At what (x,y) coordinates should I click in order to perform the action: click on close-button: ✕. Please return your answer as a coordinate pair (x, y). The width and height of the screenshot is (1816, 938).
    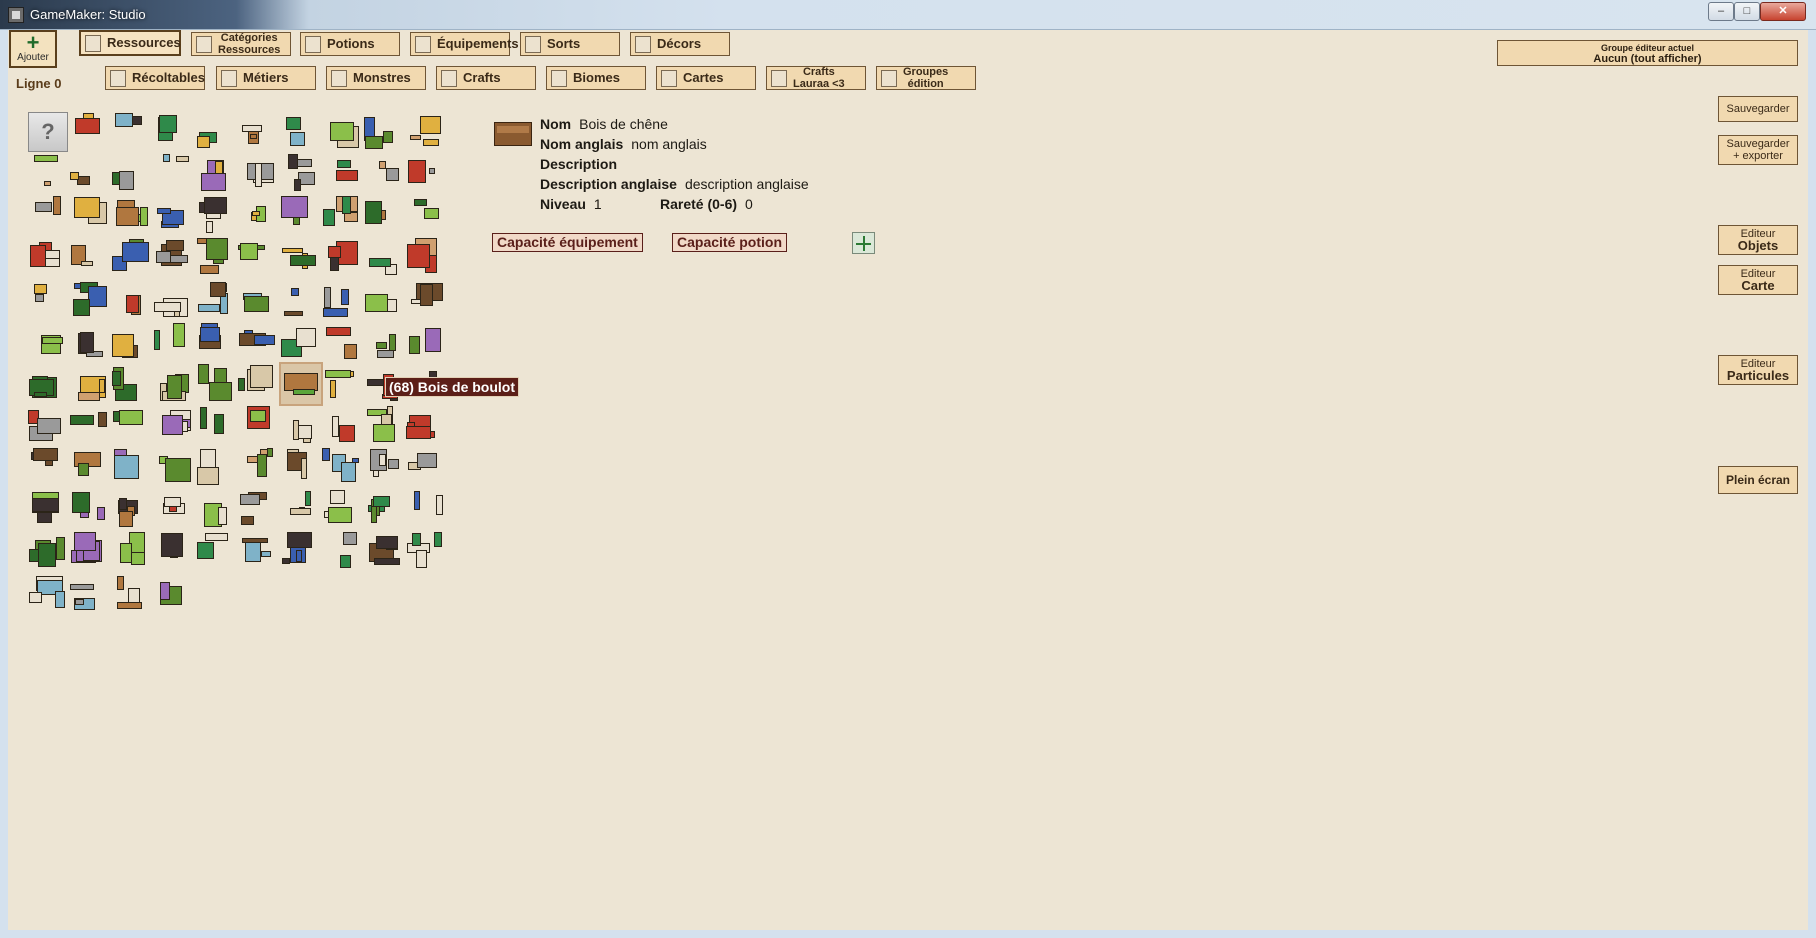
    Looking at the image, I should click on (1783, 11).